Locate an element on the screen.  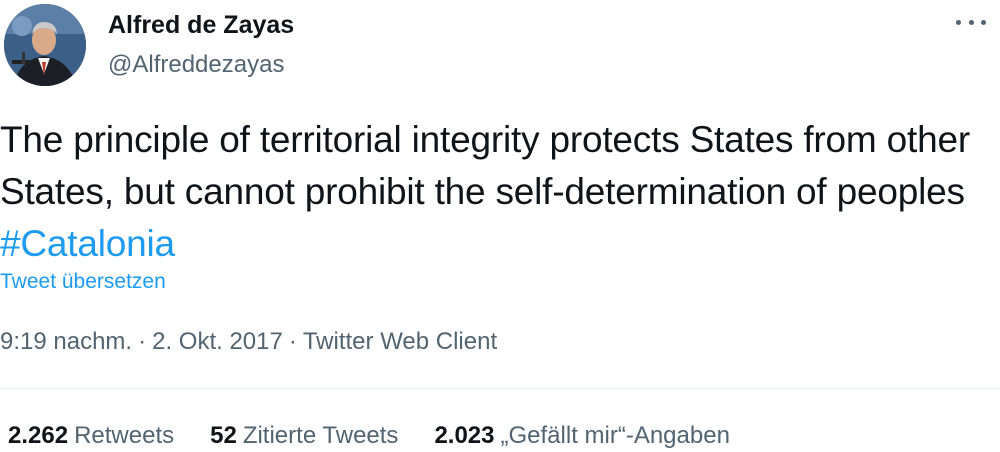
tweet-date: 2. Okt. 2017 is located at coordinates (217, 341).